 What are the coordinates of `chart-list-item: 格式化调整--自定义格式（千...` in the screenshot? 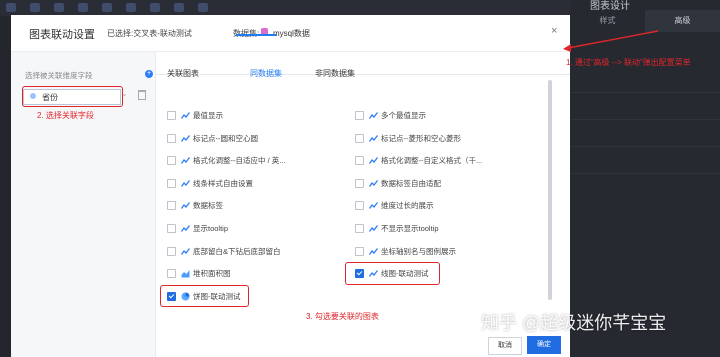 It's located at (418, 160).